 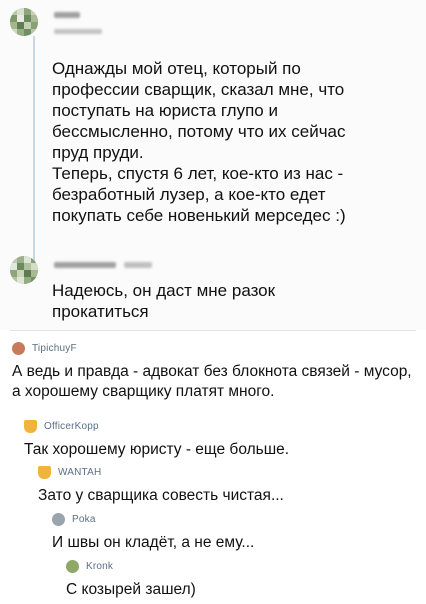 What do you see at coordinates (157, 449) in the screenshot?
I see `comment-text: Так хорошему юристу - еще больше.` at bounding box center [157, 449].